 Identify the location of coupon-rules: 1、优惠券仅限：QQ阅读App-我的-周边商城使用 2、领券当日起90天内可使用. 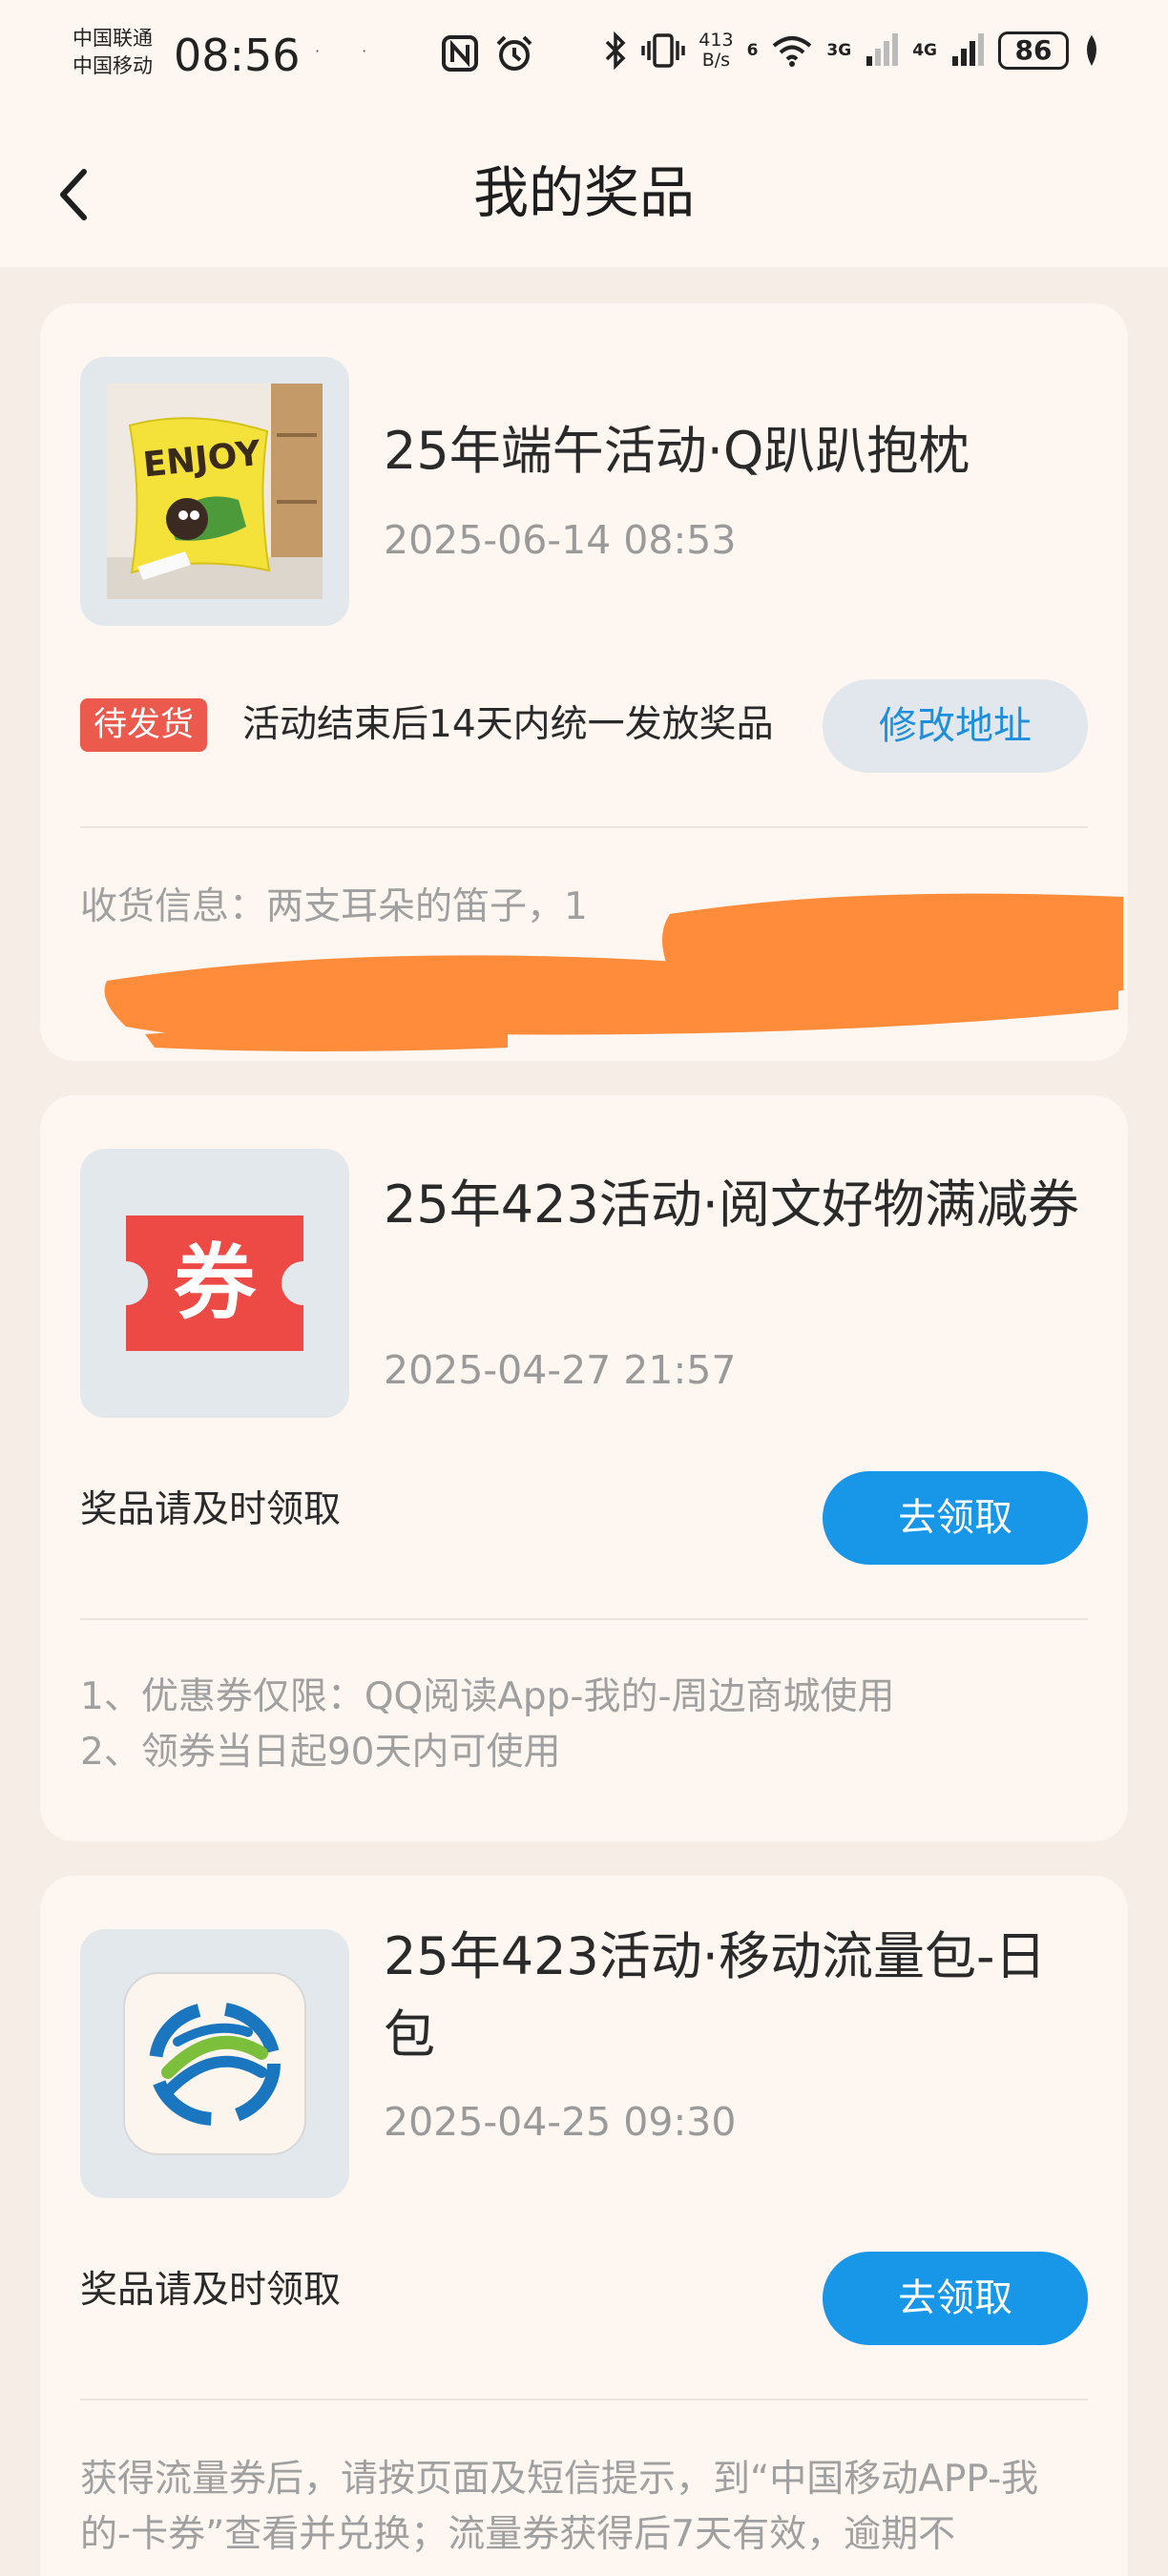
(584, 1725).